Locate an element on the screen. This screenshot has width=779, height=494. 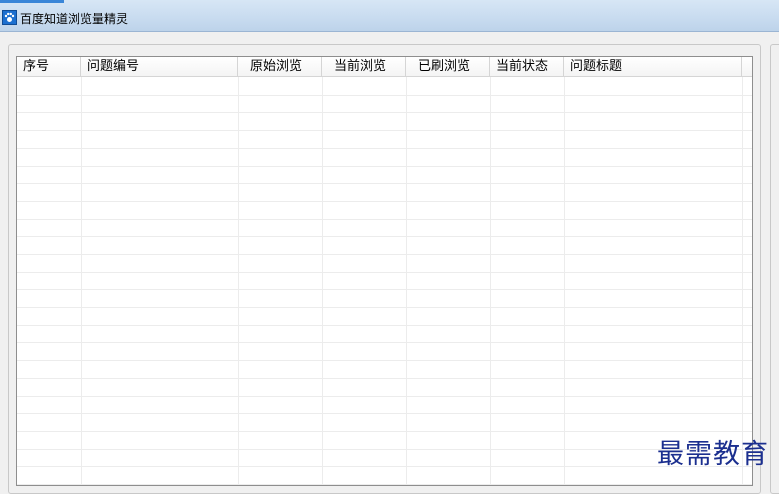
column-header-question-id: 问题编号 is located at coordinates (159, 66).